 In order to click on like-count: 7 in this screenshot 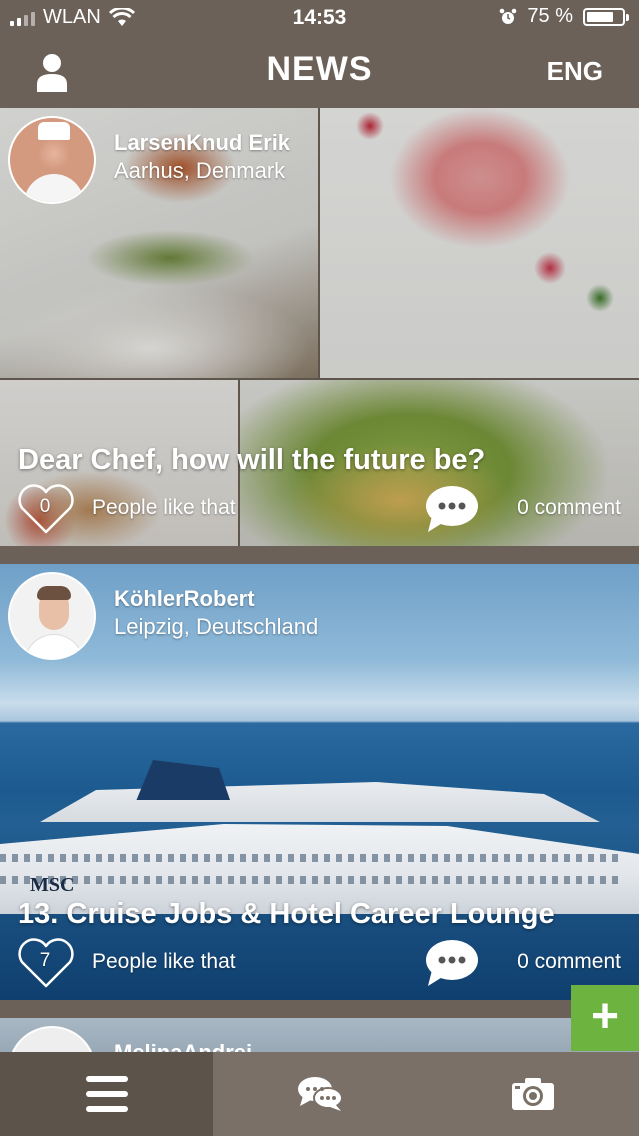, I will do `click(45, 960)`.